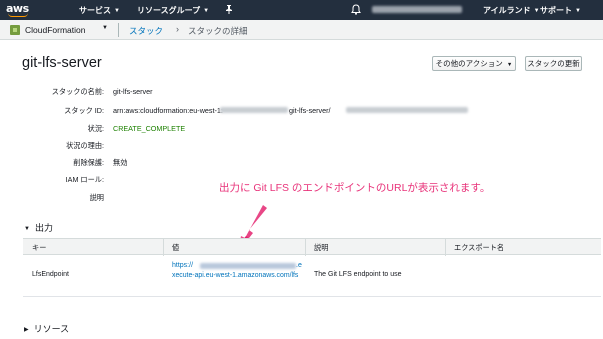 The height and width of the screenshot is (339, 603). What do you see at coordinates (118, 30) in the screenshot?
I see `divider` at bounding box center [118, 30].